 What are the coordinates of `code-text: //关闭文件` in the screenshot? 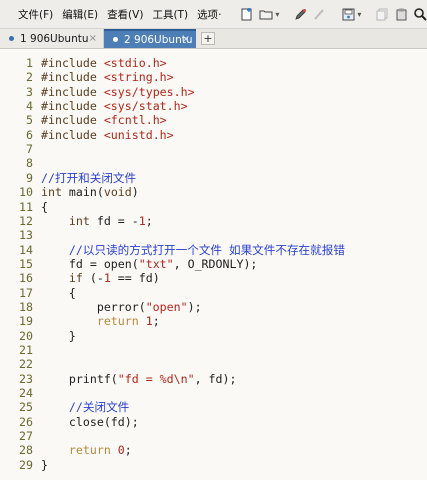 It's located at (85, 407).